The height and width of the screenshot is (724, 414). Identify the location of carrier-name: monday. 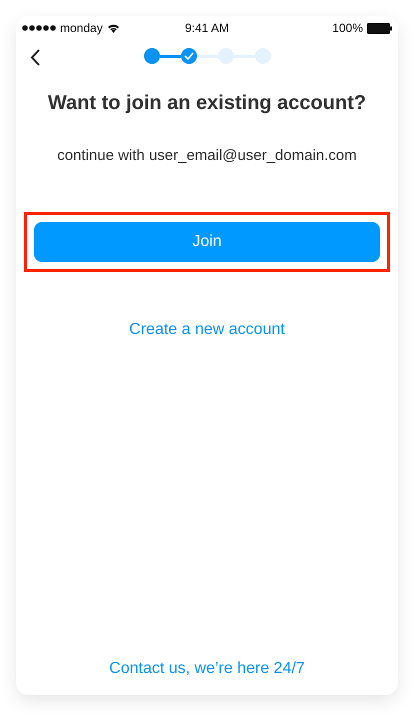
(81, 28).